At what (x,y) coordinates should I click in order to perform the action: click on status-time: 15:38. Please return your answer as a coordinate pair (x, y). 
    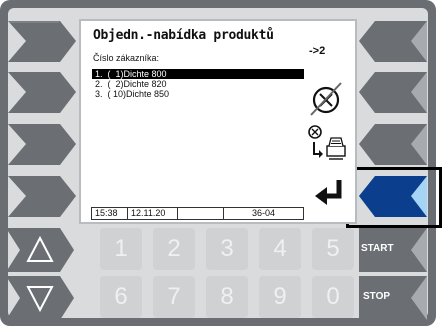
    Looking at the image, I should click on (110, 213).